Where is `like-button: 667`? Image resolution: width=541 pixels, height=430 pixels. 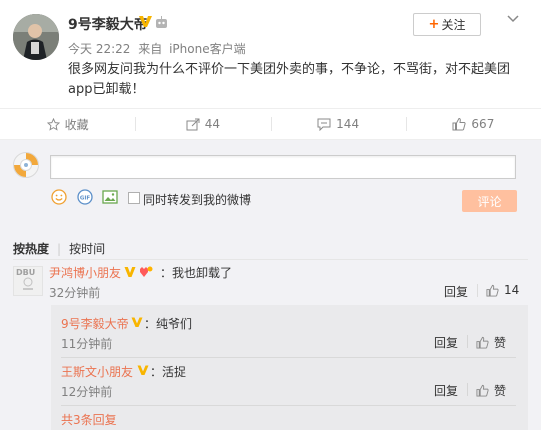 like-button: 667 is located at coordinates (473, 124).